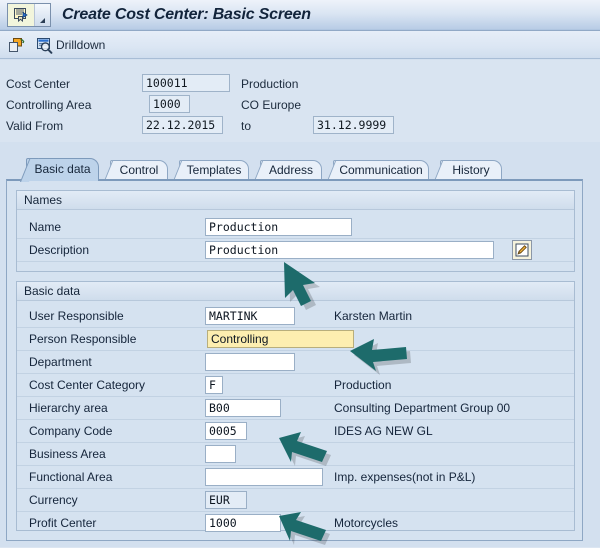 The image size is (600, 548). What do you see at coordinates (186, 14) in the screenshot?
I see `page-title: Create Cost Center: Basic Screen` at bounding box center [186, 14].